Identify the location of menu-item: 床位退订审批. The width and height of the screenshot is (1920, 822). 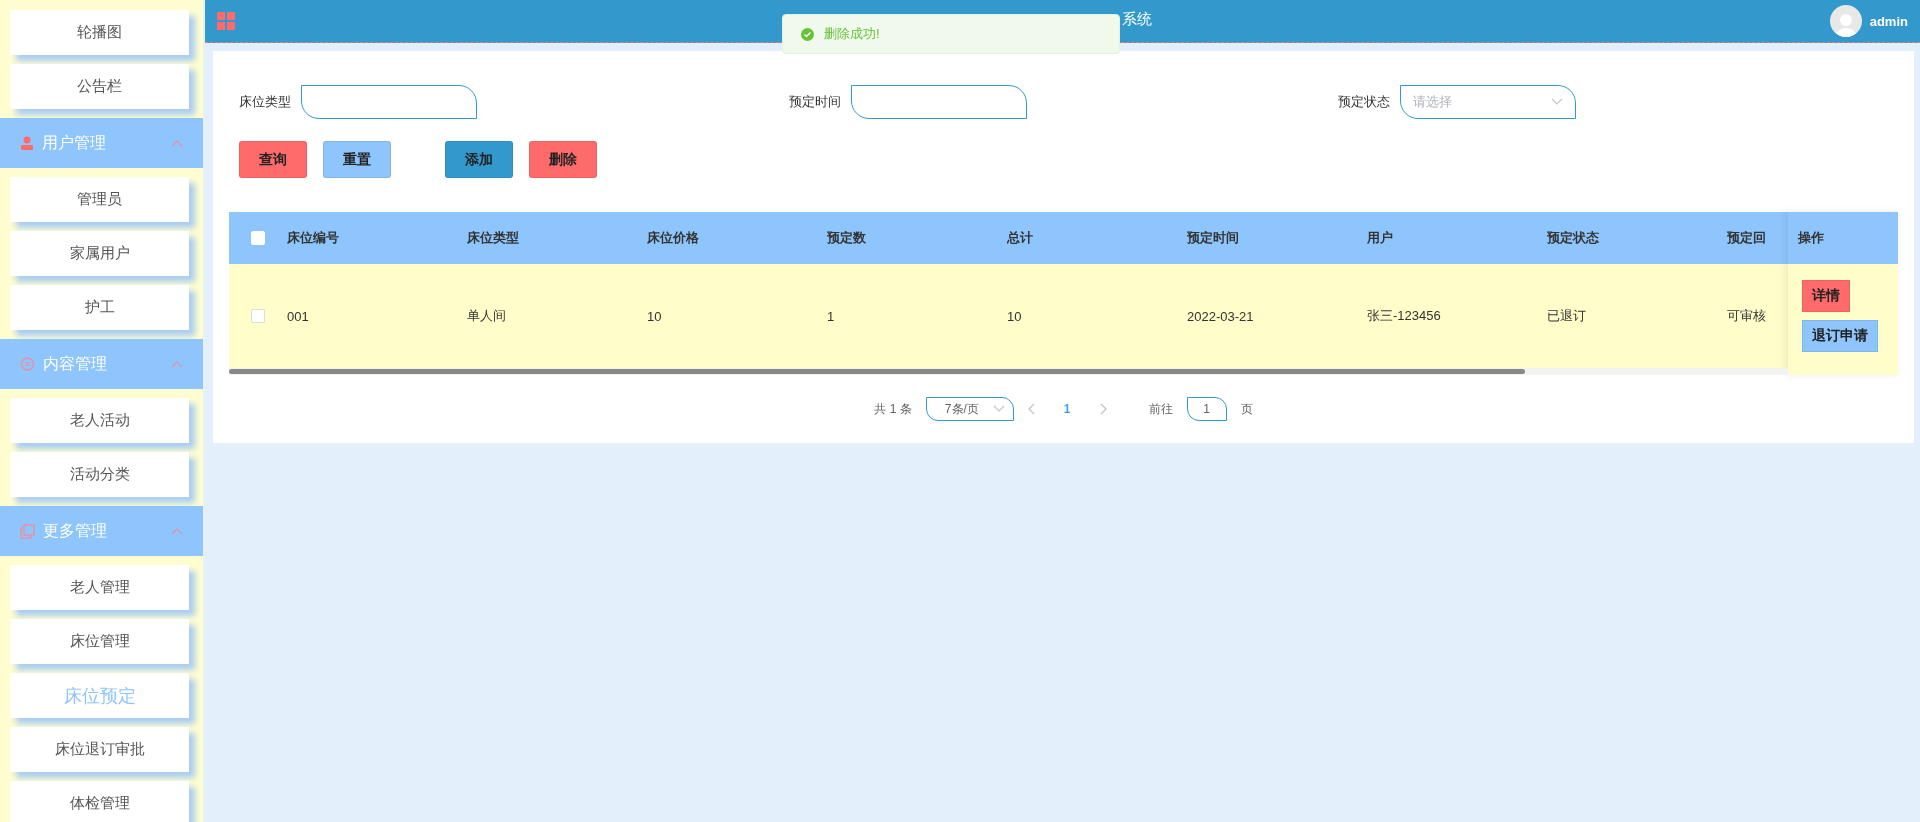
(99, 749).